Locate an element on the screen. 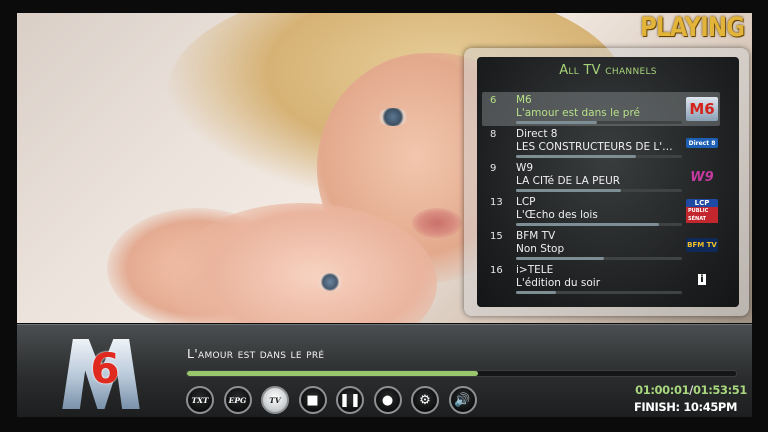 This screenshot has width=768, height=432. channel-name: BFM TV is located at coordinates (536, 236).